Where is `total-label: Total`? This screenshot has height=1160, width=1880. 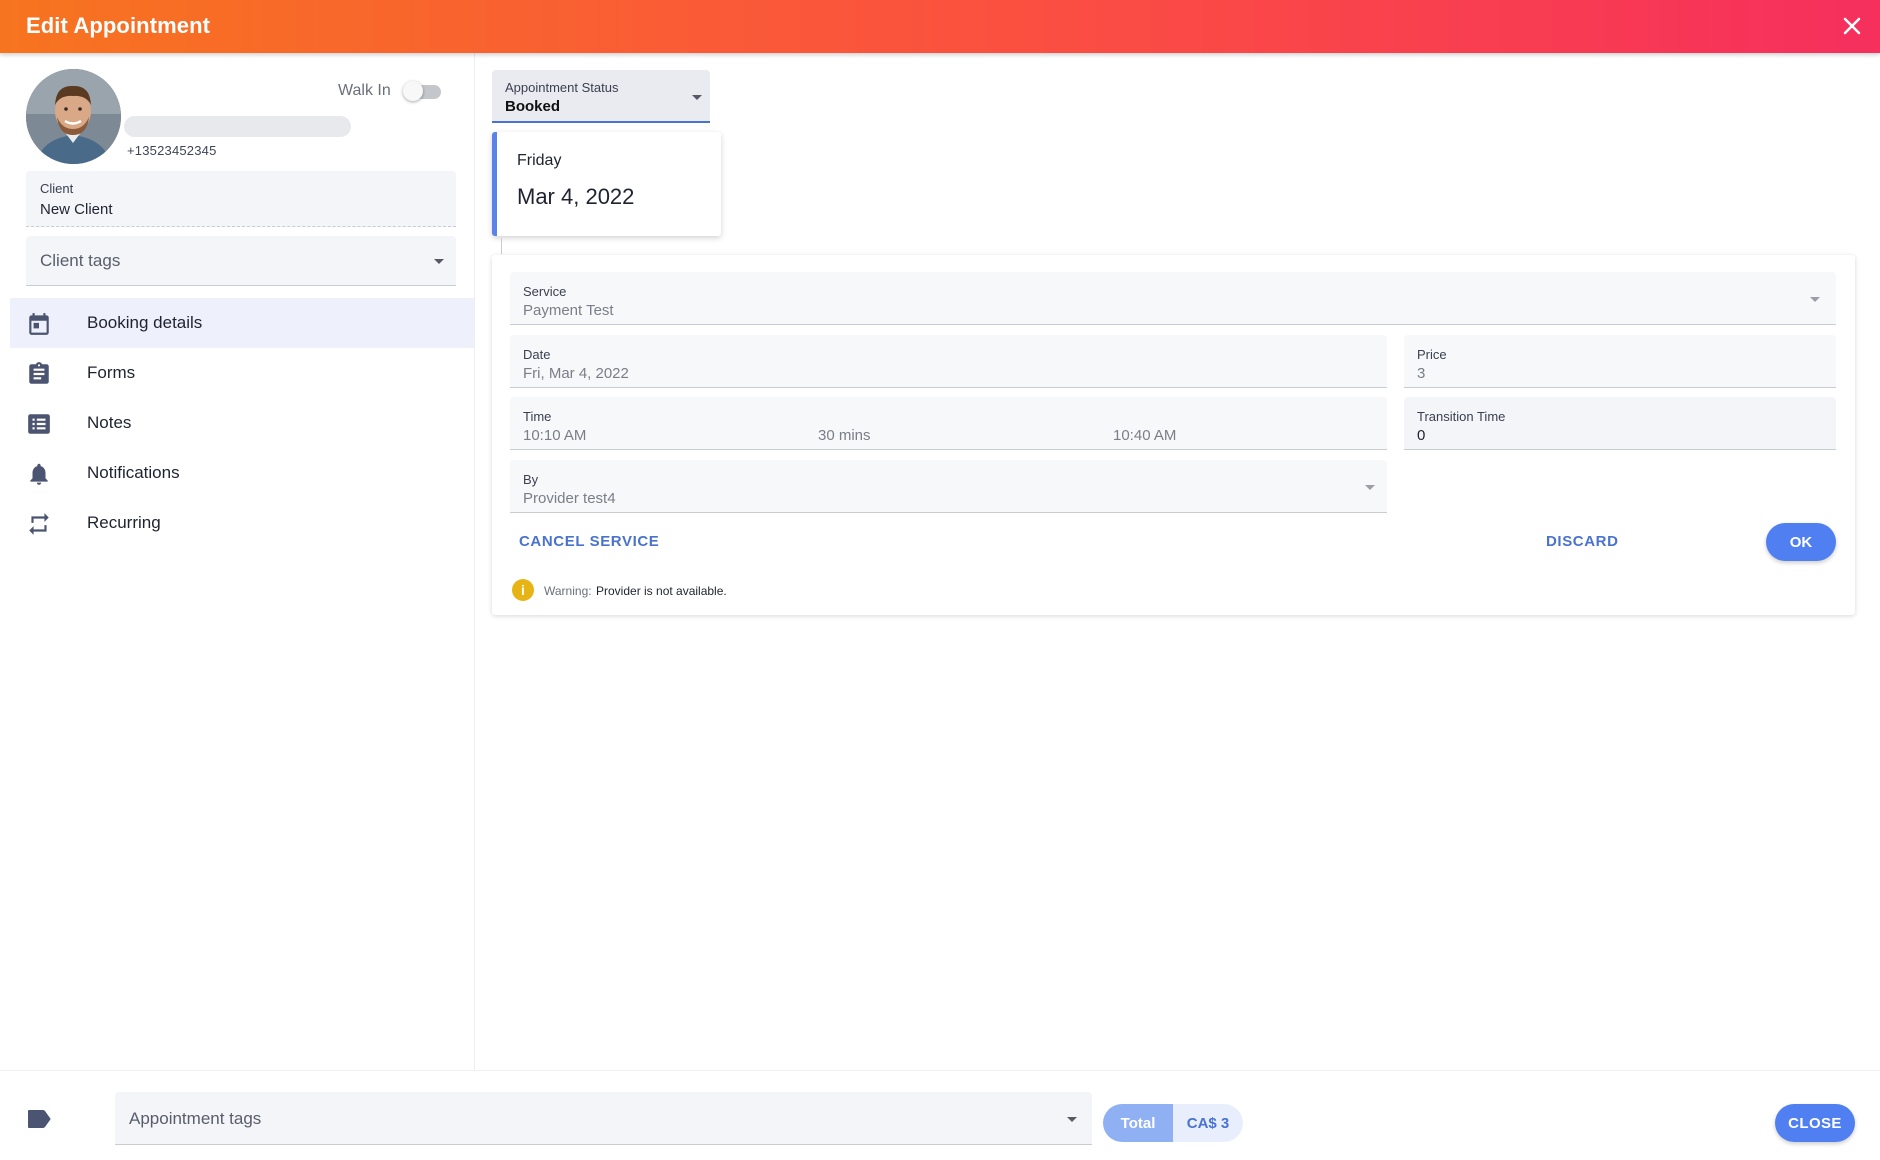 total-label: Total is located at coordinates (1138, 1123).